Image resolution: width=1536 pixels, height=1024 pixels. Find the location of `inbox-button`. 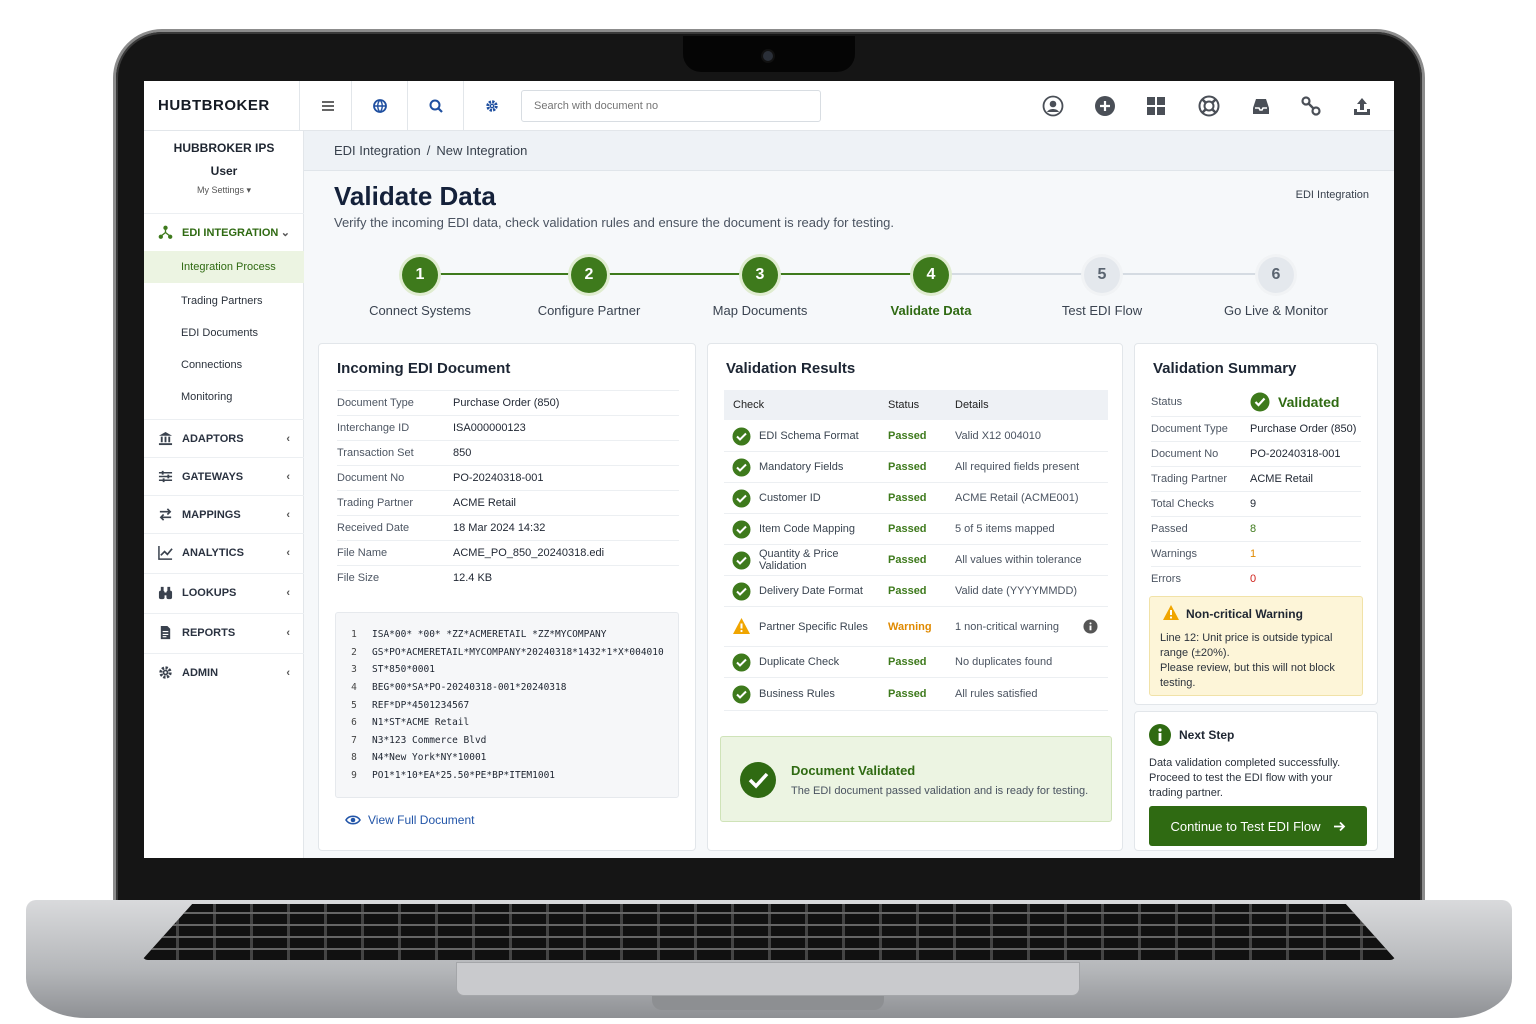

inbox-button is located at coordinates (1261, 106).